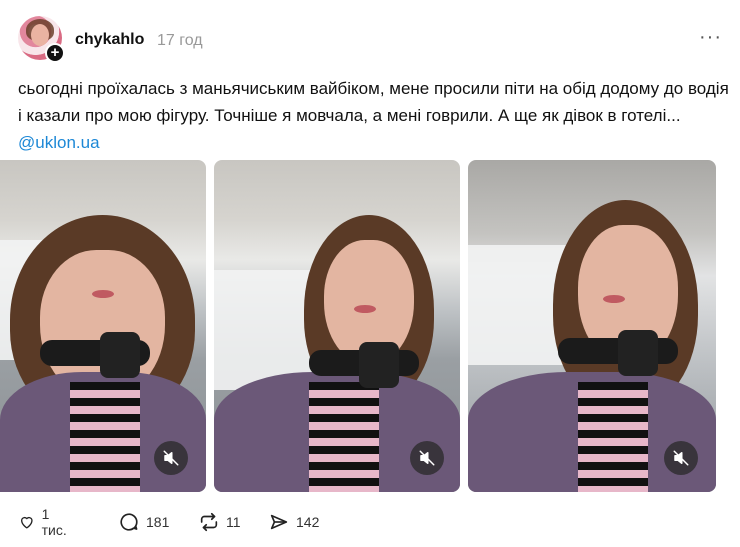 The height and width of the screenshot is (547, 740). Describe the element at coordinates (55, 53) in the screenshot. I see `follow-button: +` at that location.